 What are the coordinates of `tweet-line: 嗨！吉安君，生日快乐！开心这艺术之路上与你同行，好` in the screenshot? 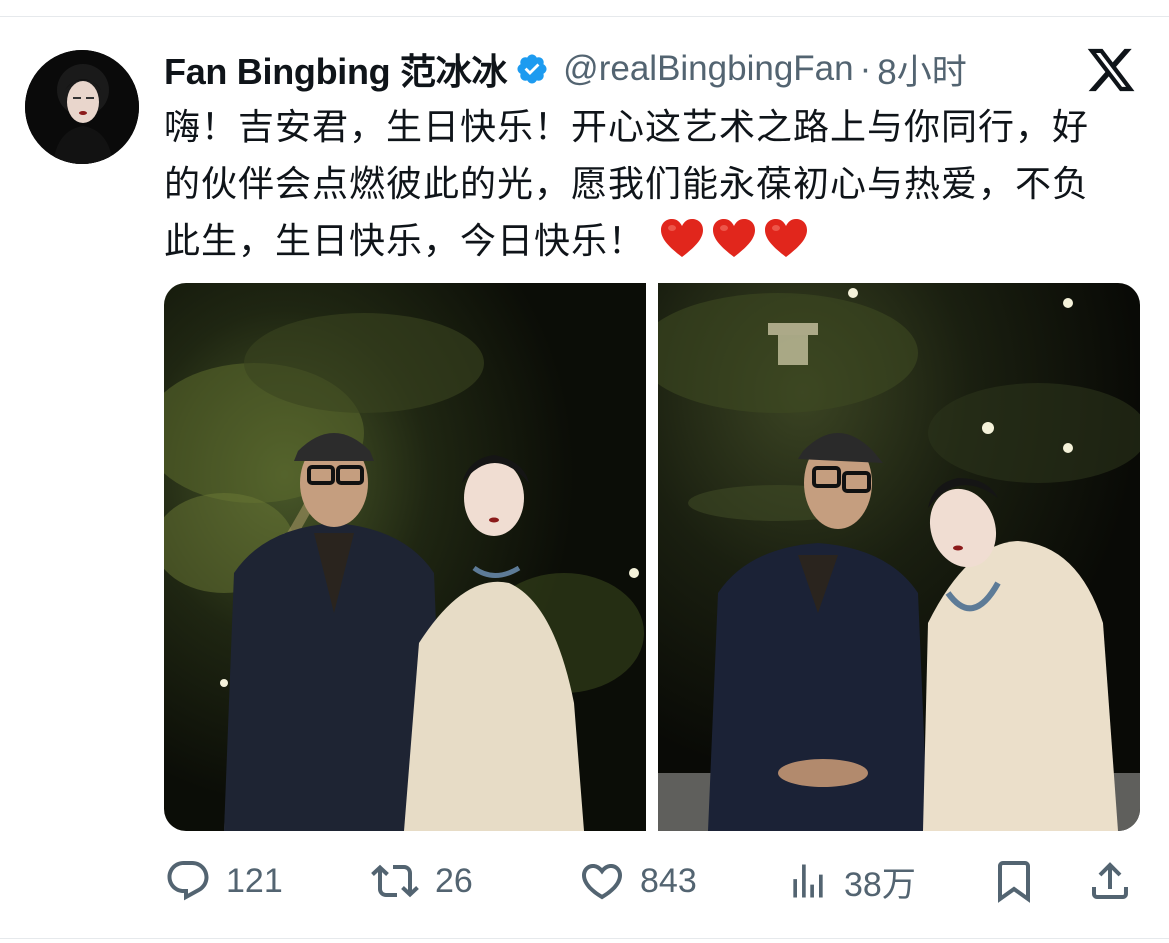 It's located at (627, 126).